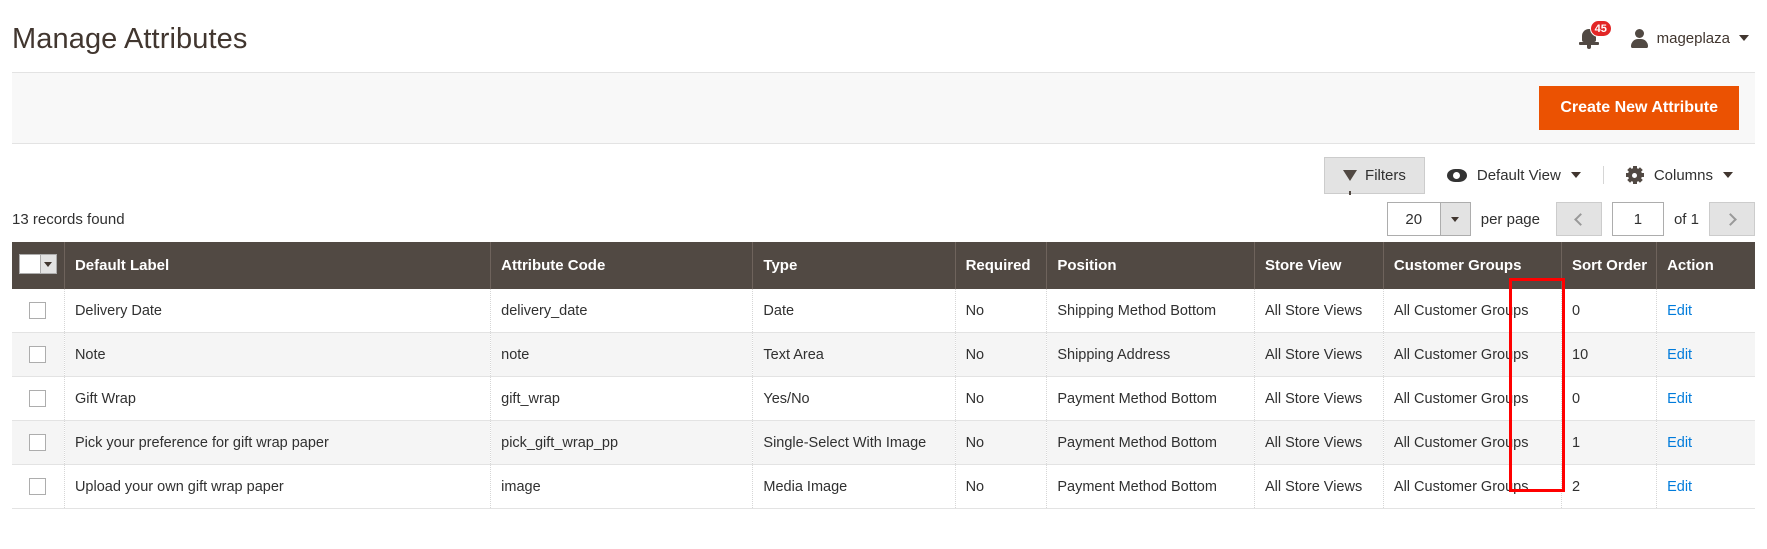 This screenshot has height=549, width=1767. I want to click on columns-dropdown: Columns, so click(1678, 175).